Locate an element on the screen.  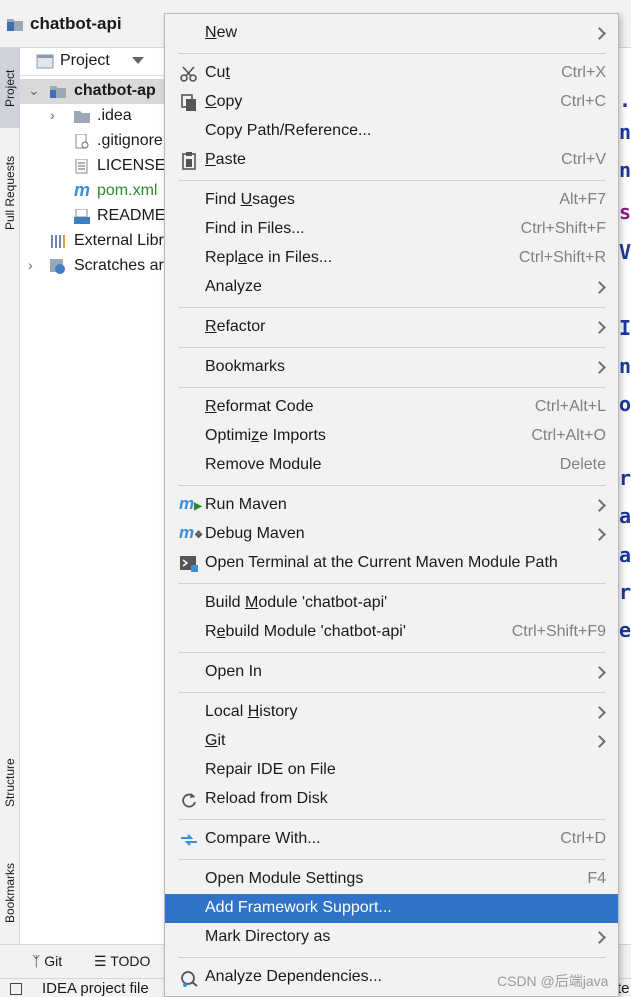
clipboard-icon is located at coordinates (189, 161).